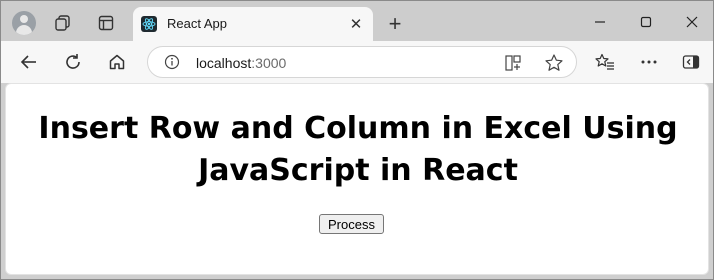  I want to click on profile-icon, so click(24, 23).